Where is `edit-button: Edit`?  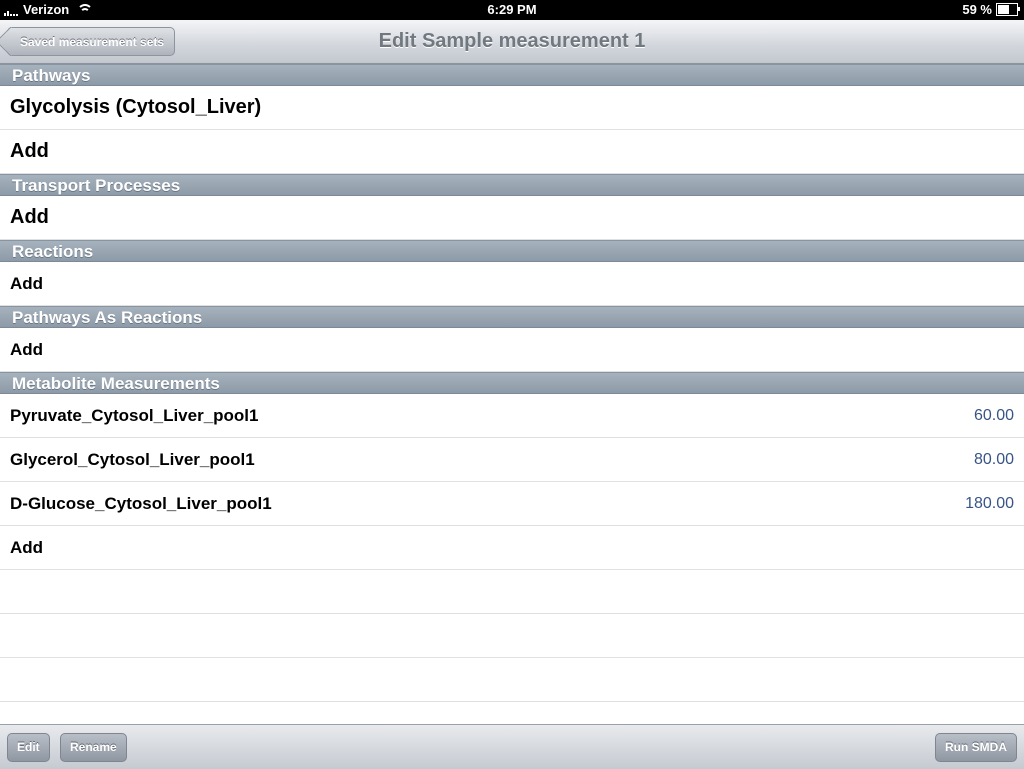 edit-button: Edit is located at coordinates (28, 747).